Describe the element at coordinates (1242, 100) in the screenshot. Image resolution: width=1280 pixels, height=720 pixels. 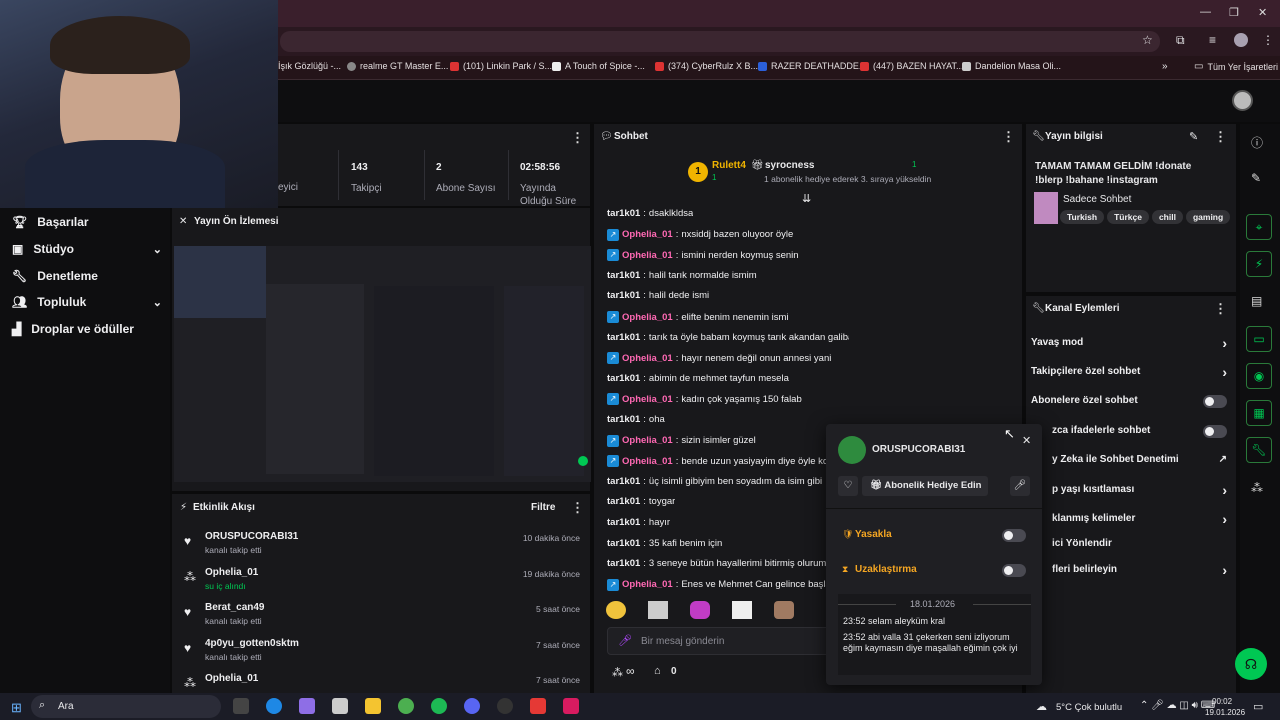
I see `user-avatar` at that location.